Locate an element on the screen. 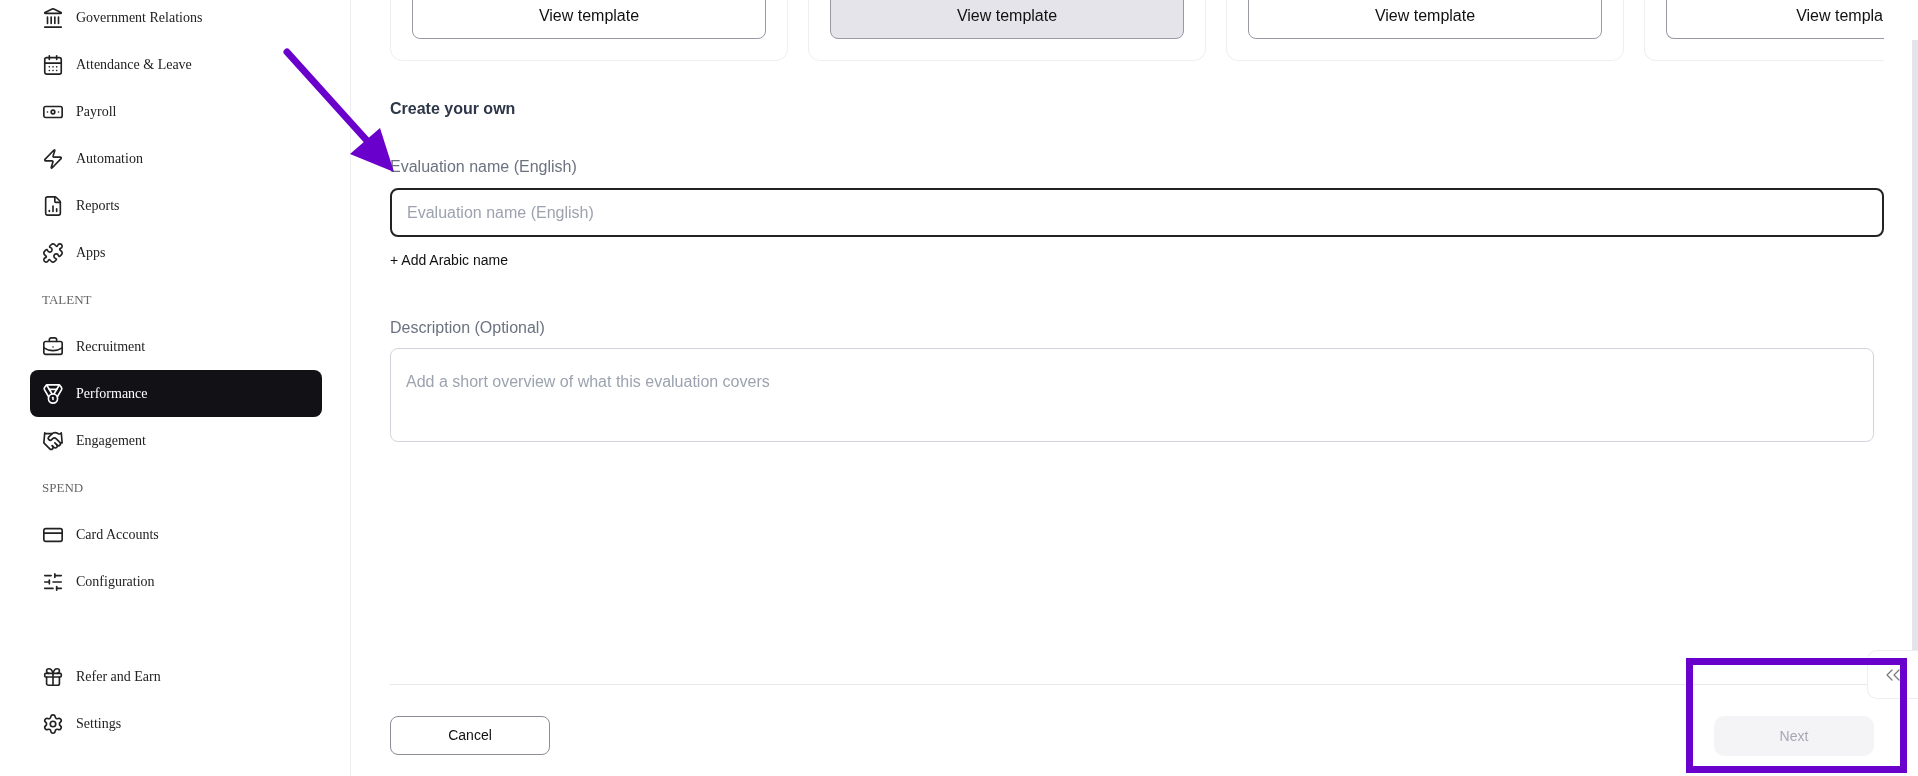 This screenshot has width=1918, height=776. sidebar-item: Reports is located at coordinates (176, 205).